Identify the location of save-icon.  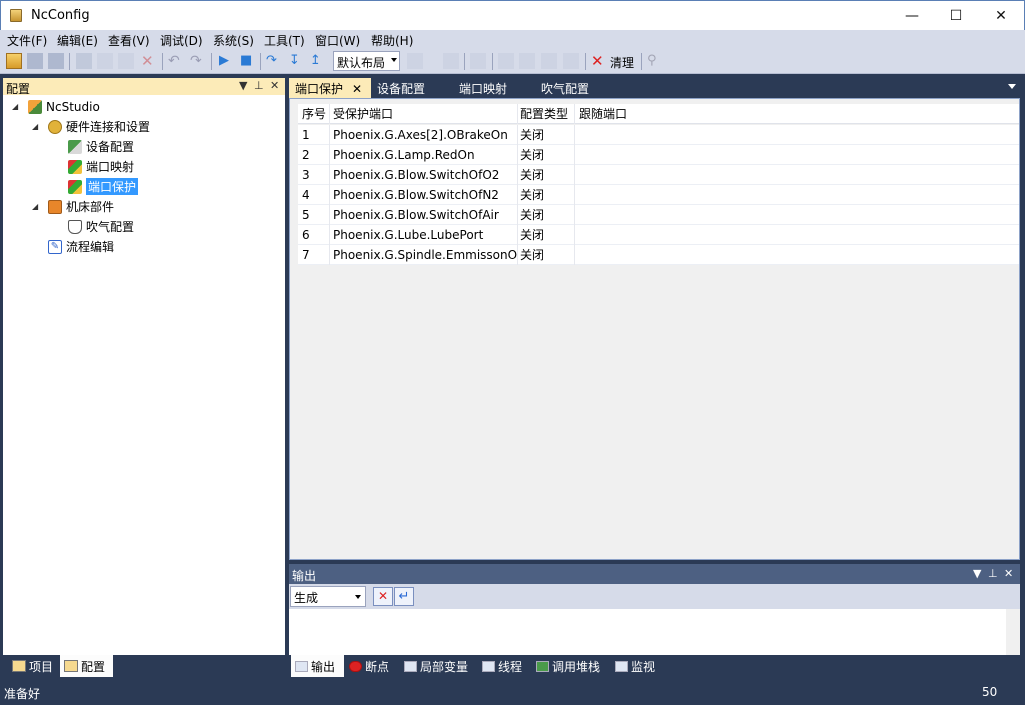
(35, 61).